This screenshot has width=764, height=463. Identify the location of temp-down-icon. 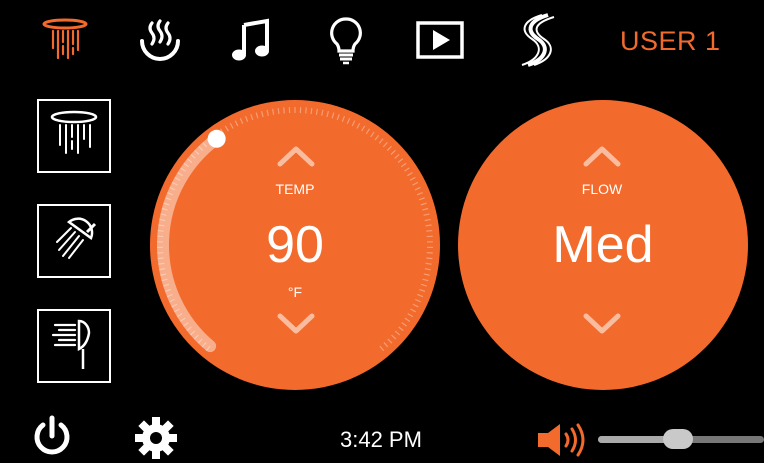
(296, 324).